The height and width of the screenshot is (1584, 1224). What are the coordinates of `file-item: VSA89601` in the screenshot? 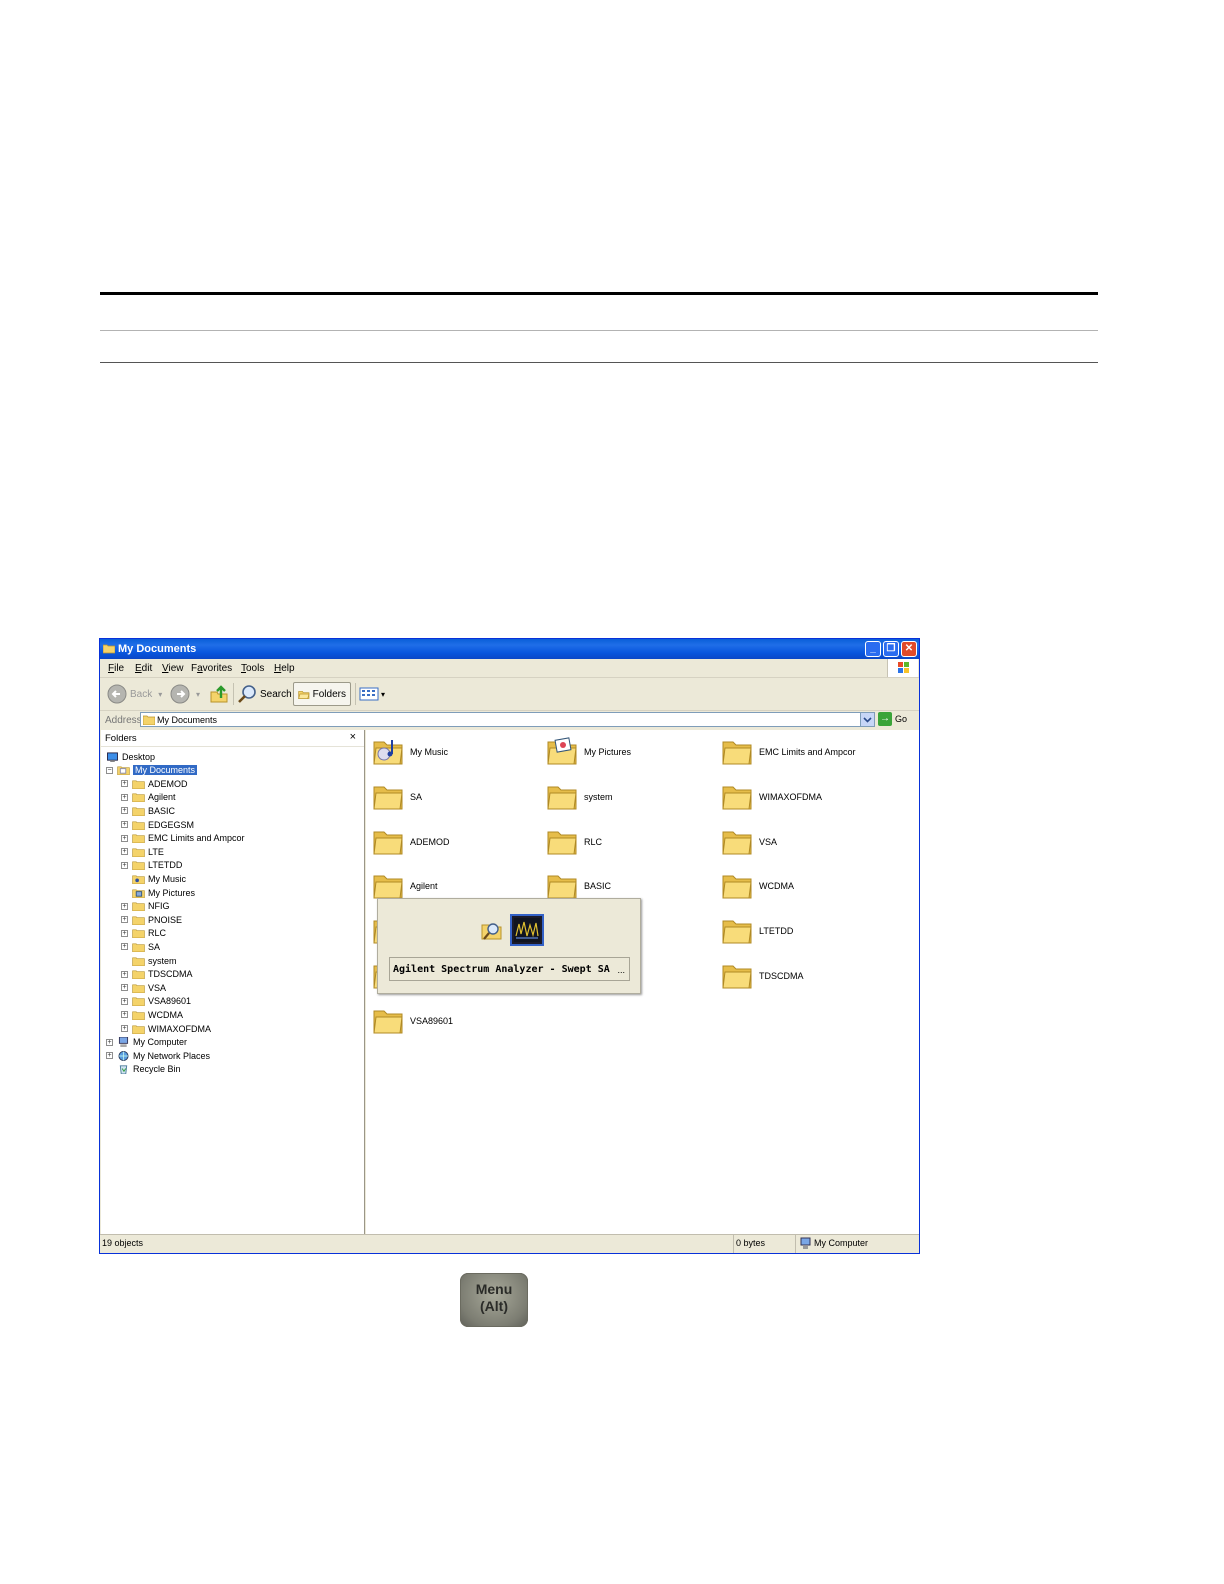 It's located at (412, 1021).